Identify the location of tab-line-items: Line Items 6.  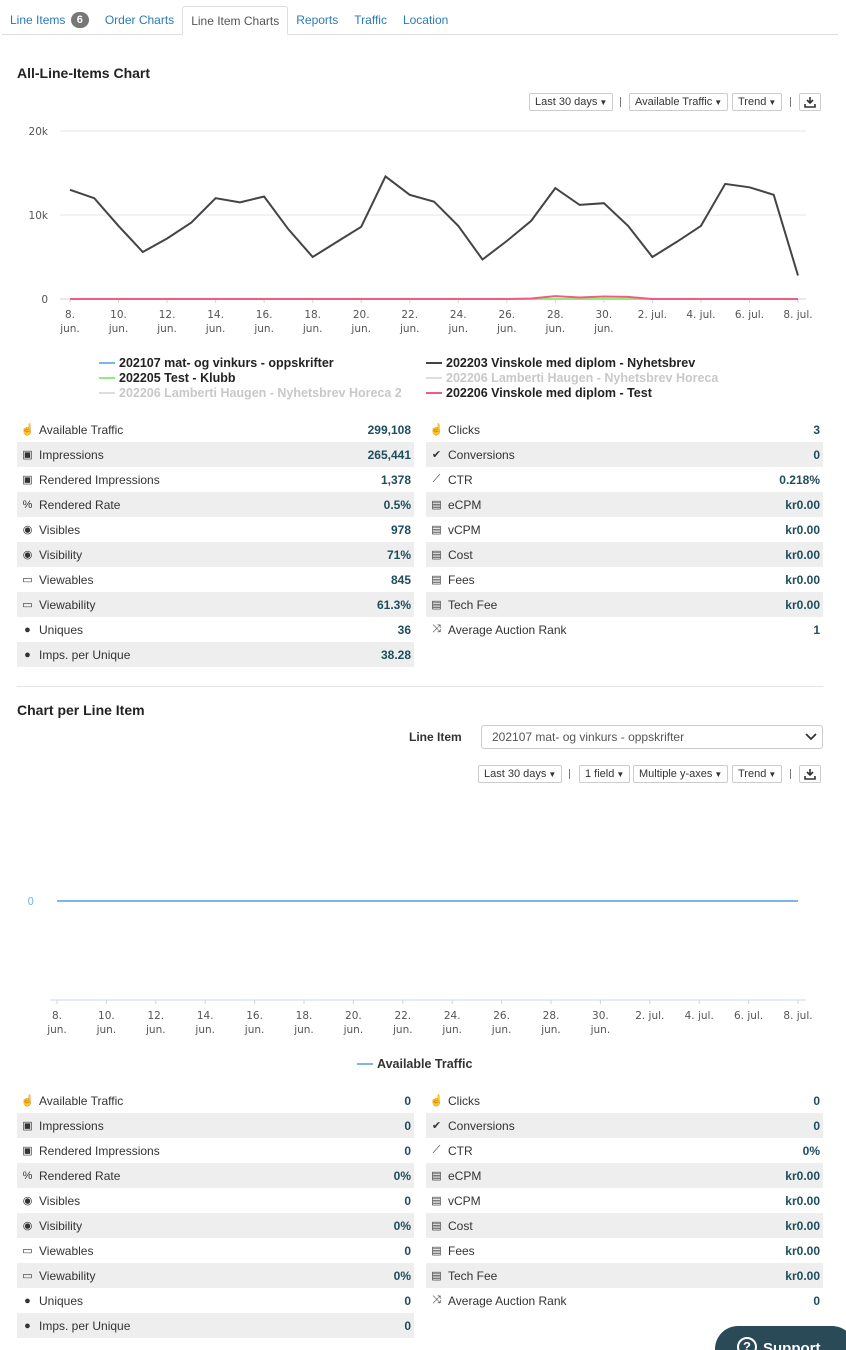
(49, 20).